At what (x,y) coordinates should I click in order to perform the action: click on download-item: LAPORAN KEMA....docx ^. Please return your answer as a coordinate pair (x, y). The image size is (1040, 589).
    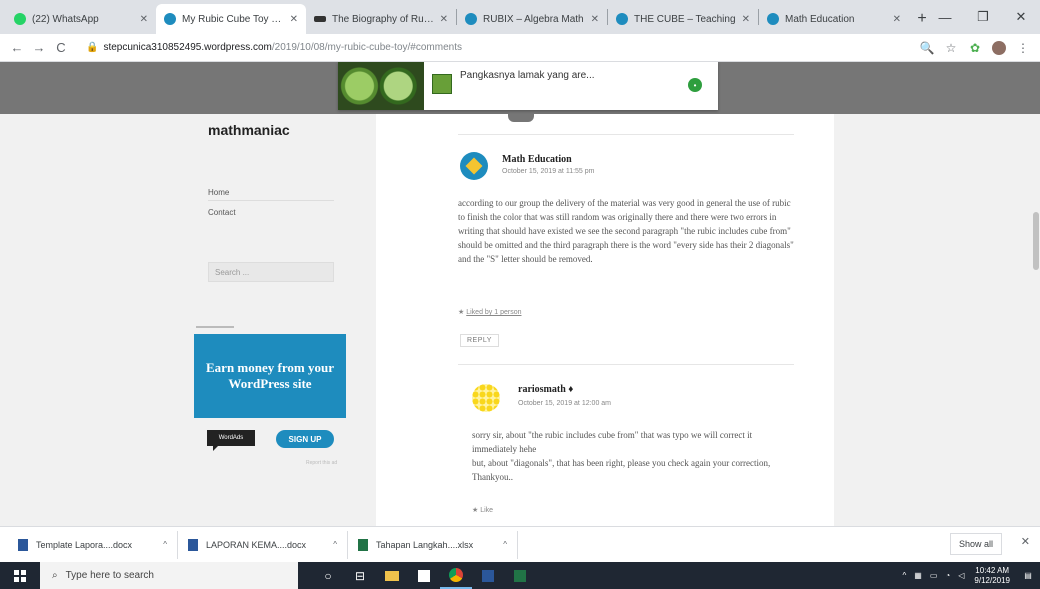
    Looking at the image, I should click on (263, 544).